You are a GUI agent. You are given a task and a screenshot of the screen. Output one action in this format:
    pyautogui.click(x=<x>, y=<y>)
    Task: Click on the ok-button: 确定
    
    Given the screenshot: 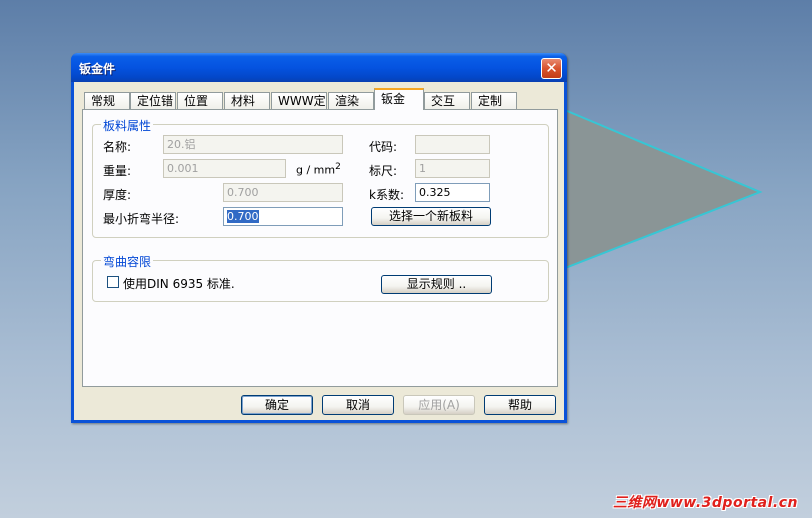 What is the action you would take?
    pyautogui.click(x=277, y=405)
    